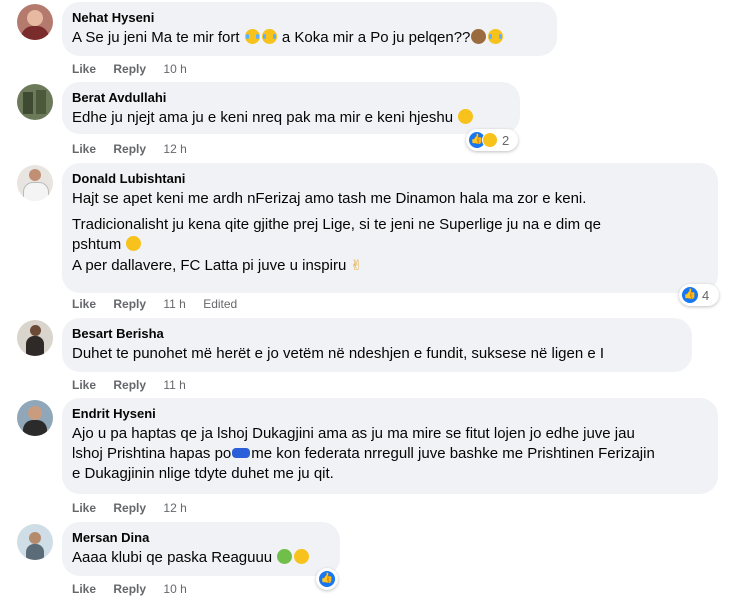  What do you see at coordinates (506, 140) in the screenshot?
I see `reaction-count: 2` at bounding box center [506, 140].